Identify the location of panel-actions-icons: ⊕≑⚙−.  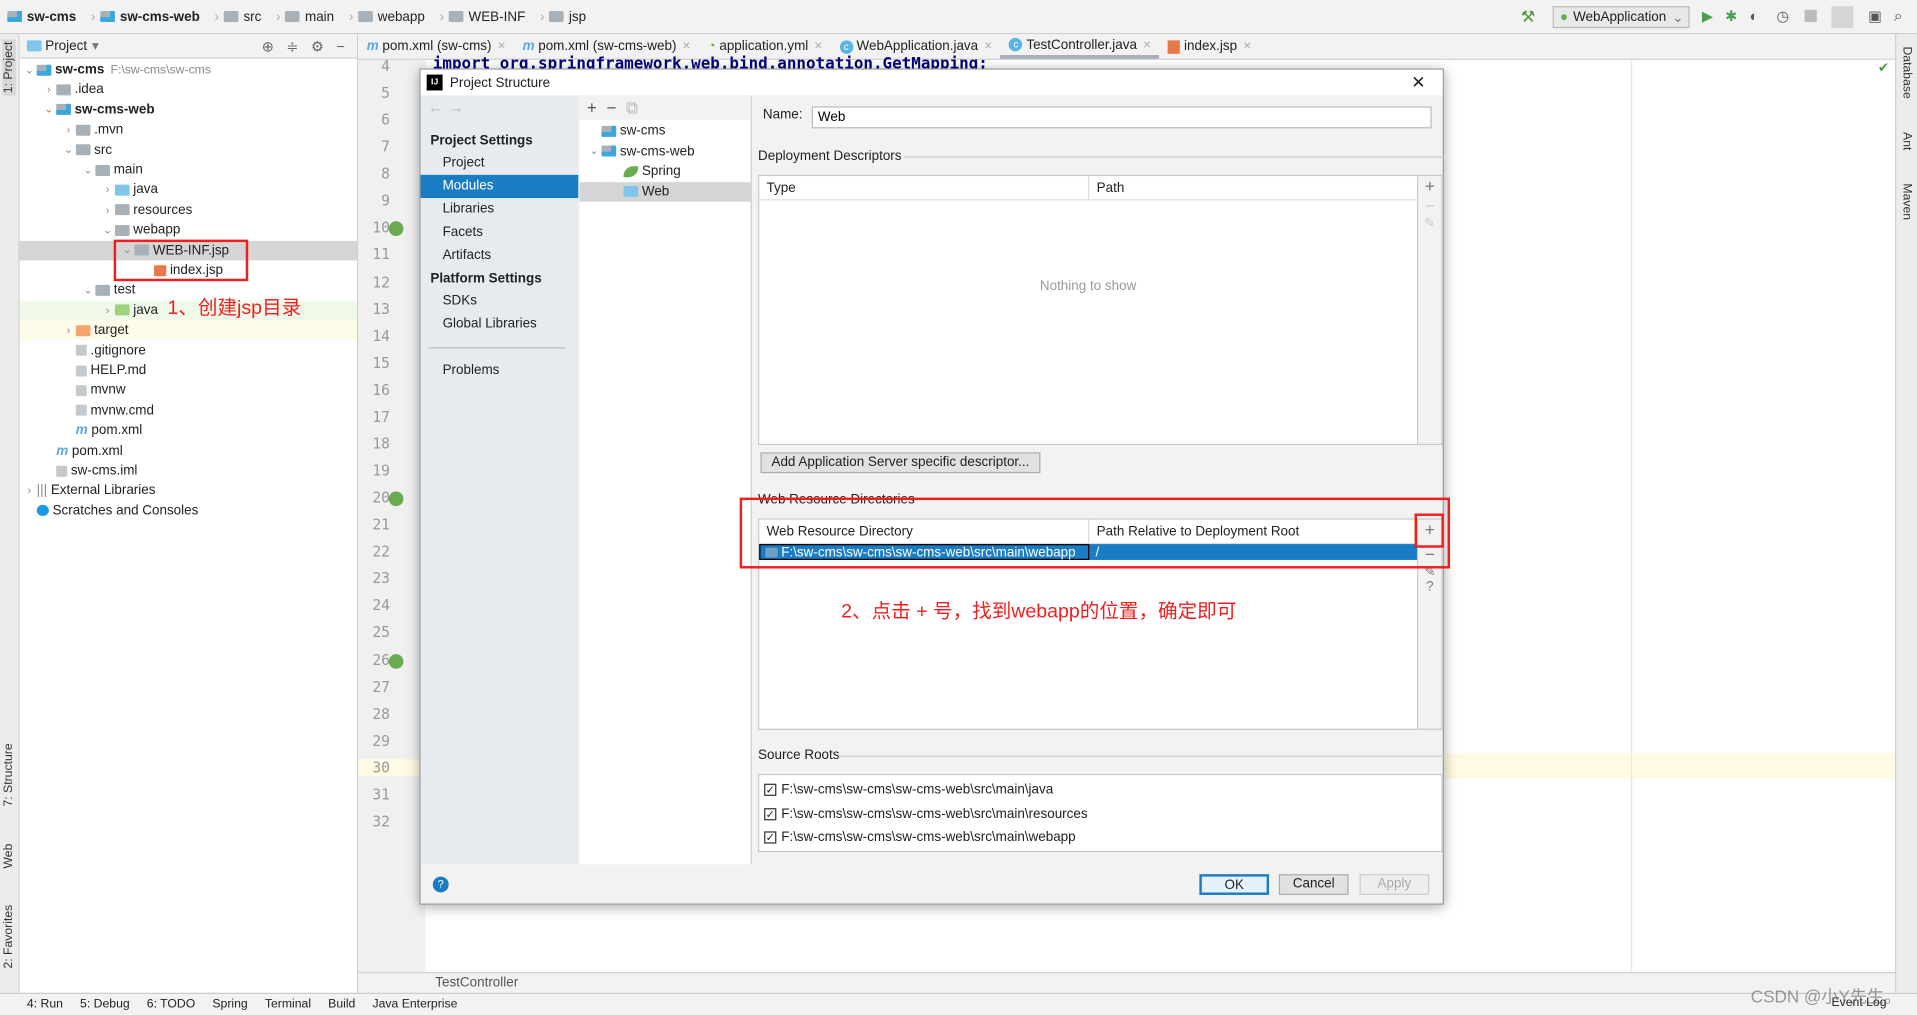
(309, 45).